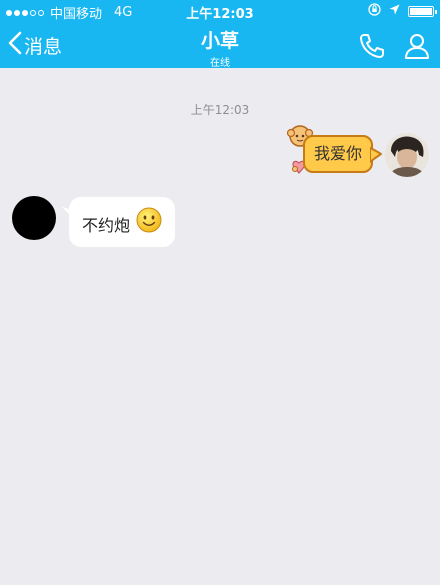 Image resolution: width=440 pixels, height=585 pixels. I want to click on smiley-icon, so click(149, 222).